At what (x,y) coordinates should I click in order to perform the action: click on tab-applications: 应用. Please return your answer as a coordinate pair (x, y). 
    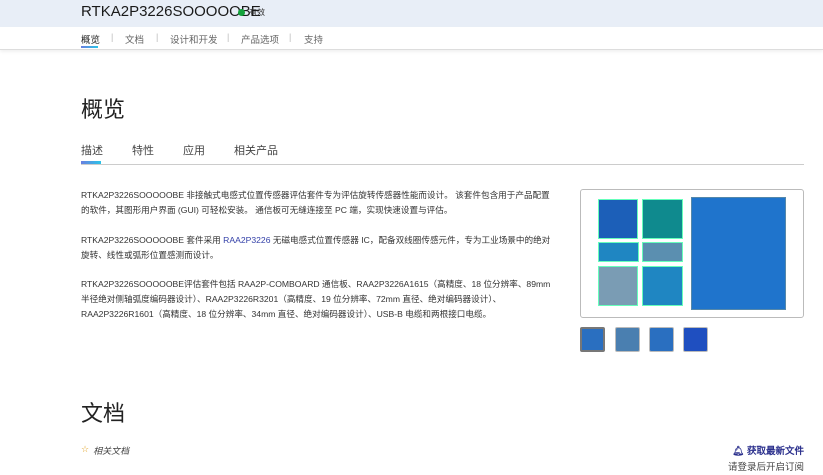
    Looking at the image, I should click on (194, 150).